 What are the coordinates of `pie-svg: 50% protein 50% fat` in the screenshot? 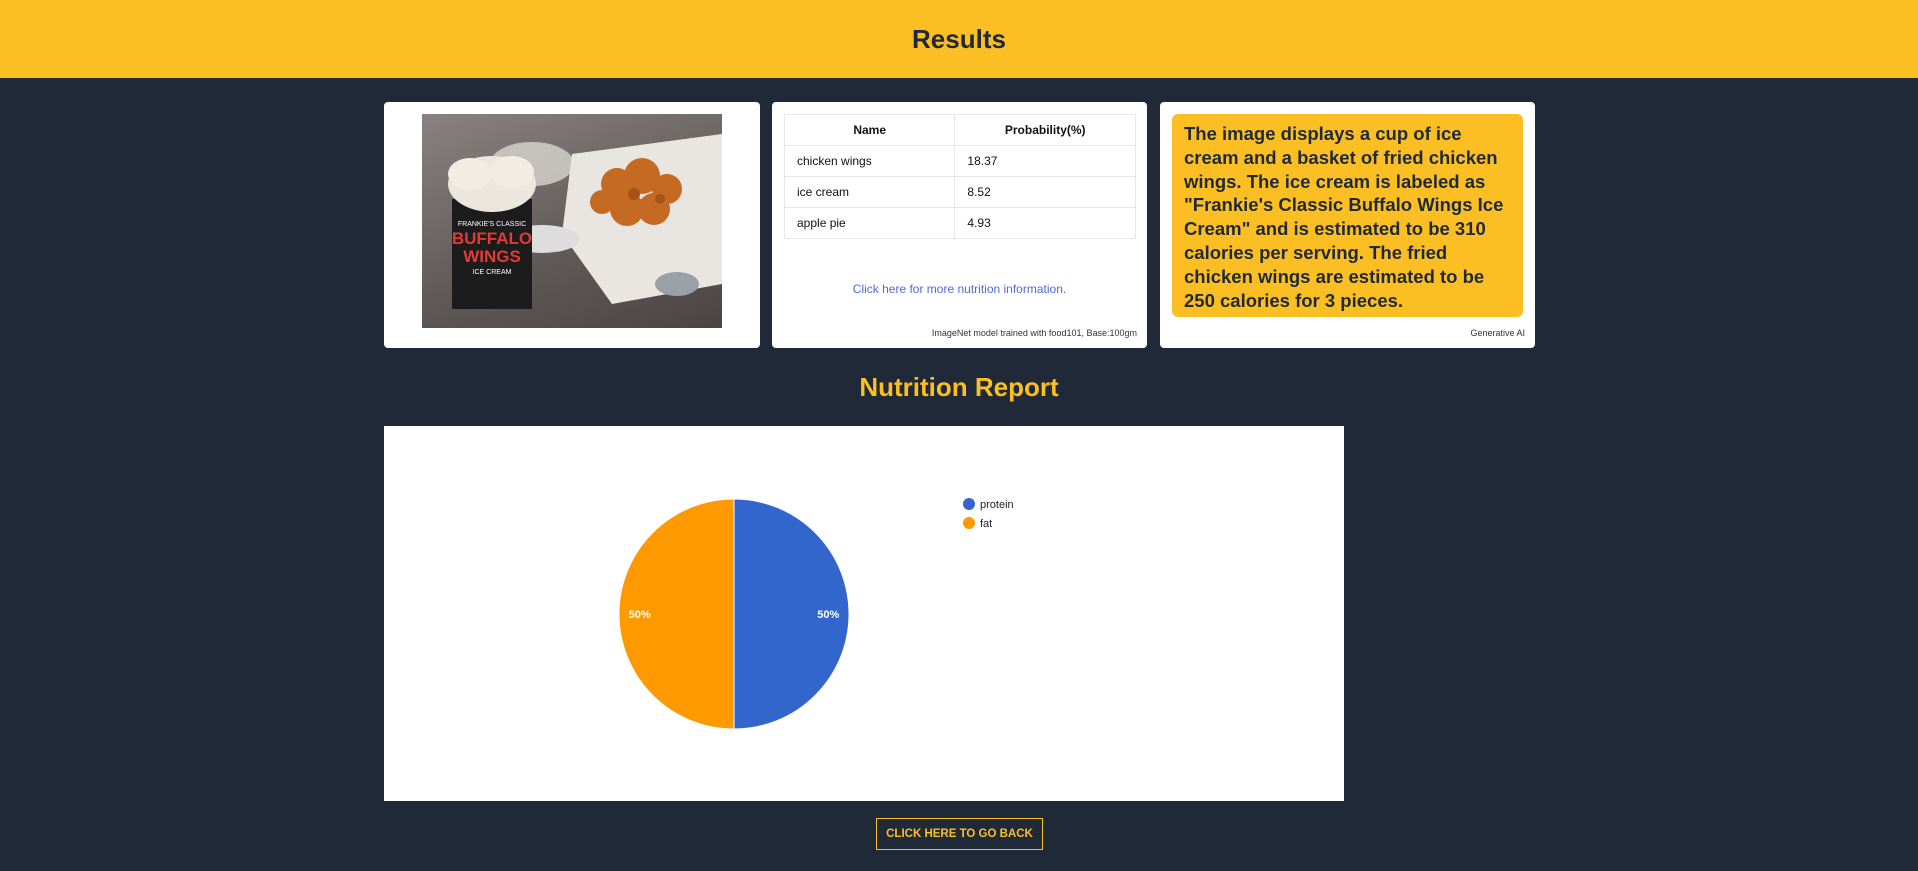 It's located at (816, 614).